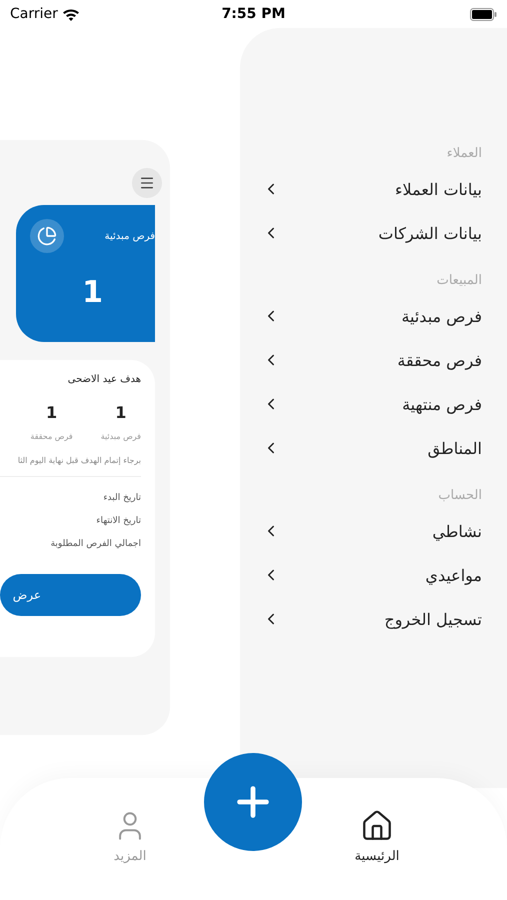 The image size is (507, 900). I want to click on menu-item: نشاطي, so click(372, 531).